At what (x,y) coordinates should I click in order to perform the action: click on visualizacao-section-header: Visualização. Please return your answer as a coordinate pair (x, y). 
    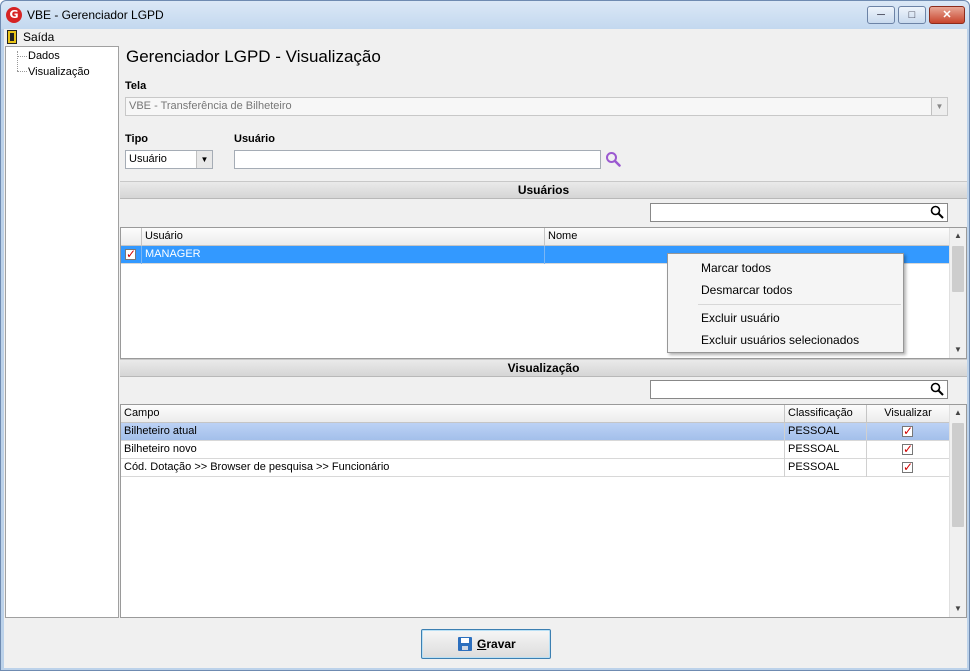
    Looking at the image, I should click on (543, 368).